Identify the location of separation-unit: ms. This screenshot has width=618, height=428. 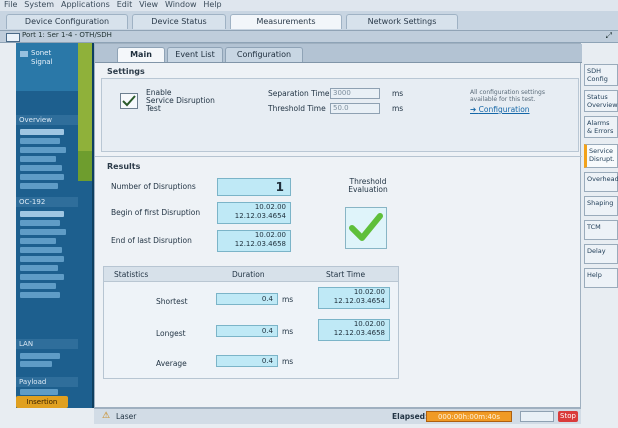
(398, 93).